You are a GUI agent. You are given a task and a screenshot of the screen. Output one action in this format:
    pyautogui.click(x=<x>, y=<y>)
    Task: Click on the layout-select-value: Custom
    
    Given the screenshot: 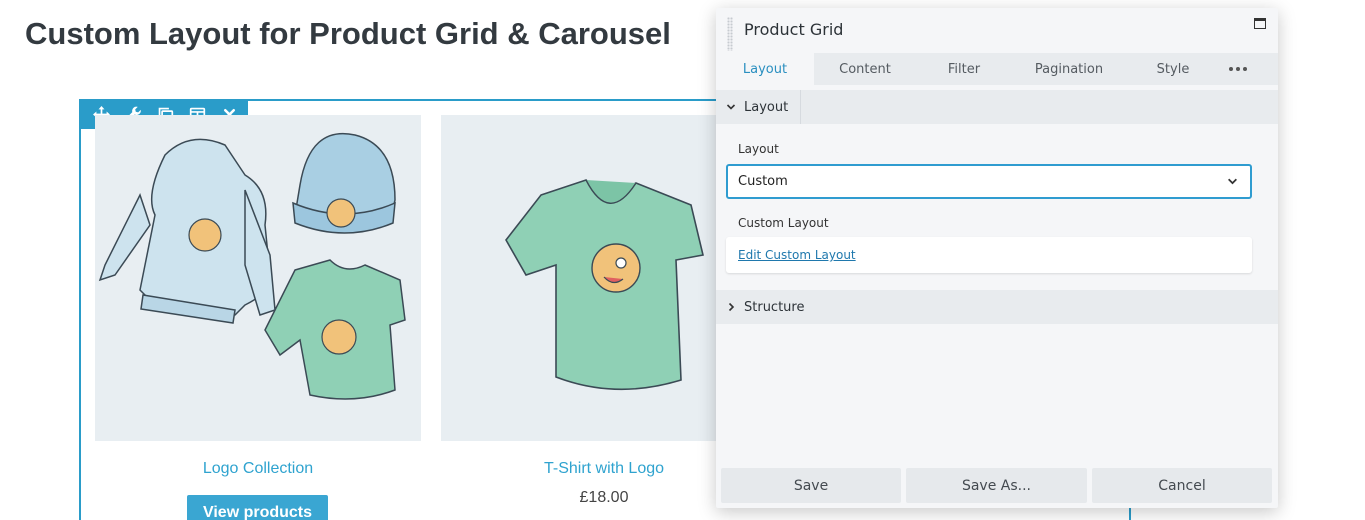 What is the action you would take?
    pyautogui.click(x=763, y=181)
    